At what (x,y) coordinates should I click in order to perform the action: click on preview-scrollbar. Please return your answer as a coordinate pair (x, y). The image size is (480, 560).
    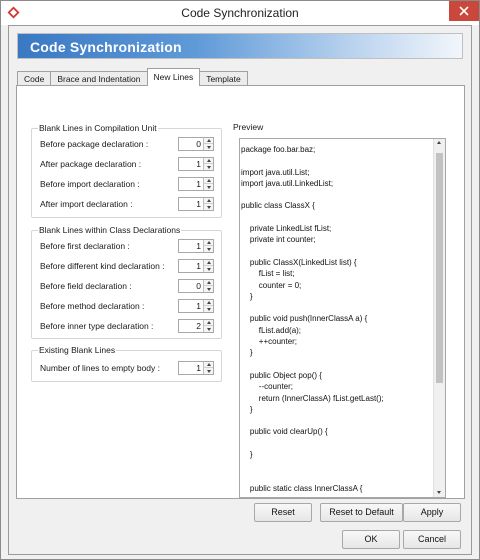
    Looking at the image, I should click on (439, 318).